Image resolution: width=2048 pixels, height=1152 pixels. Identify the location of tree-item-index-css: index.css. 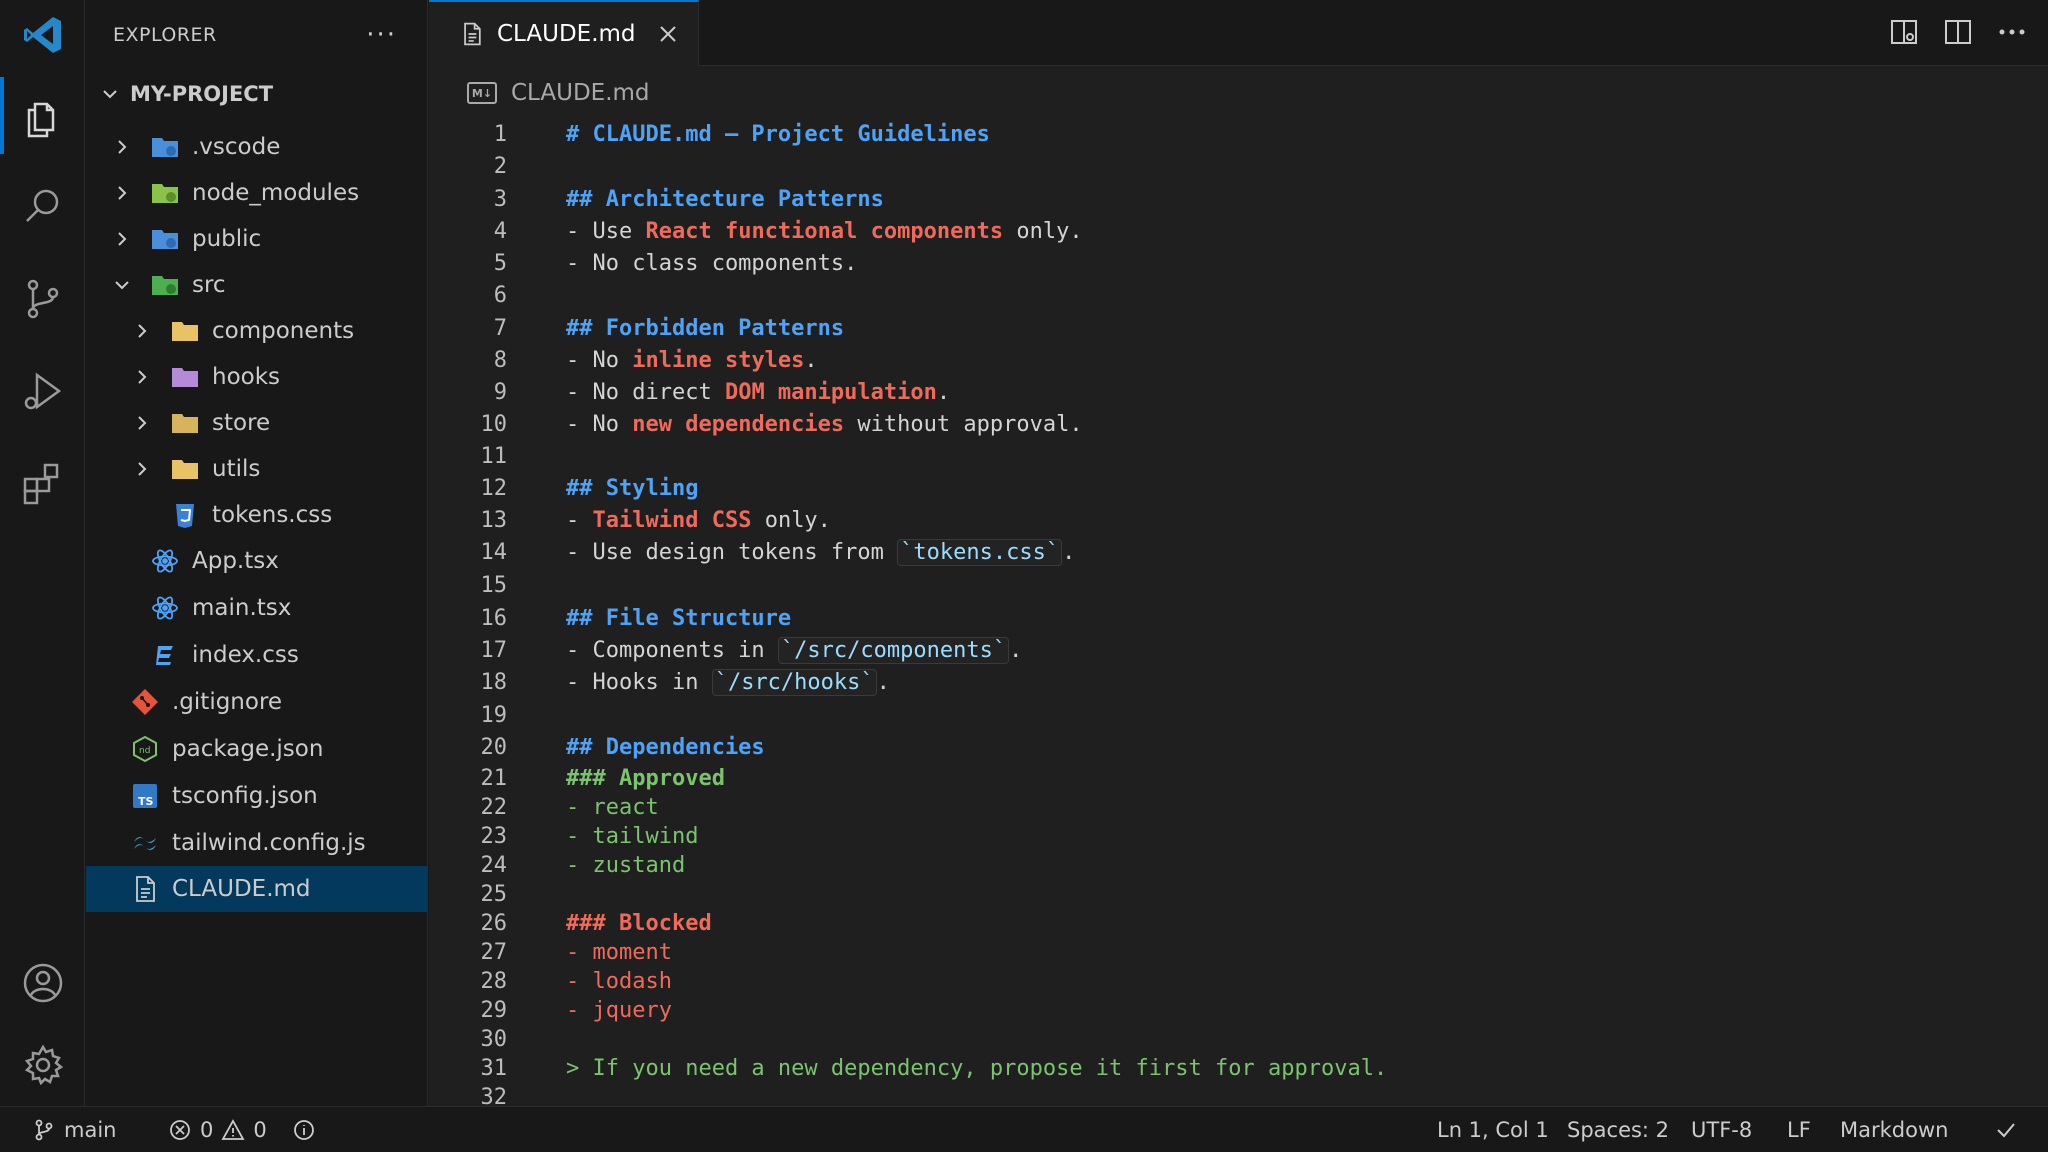
(257, 655).